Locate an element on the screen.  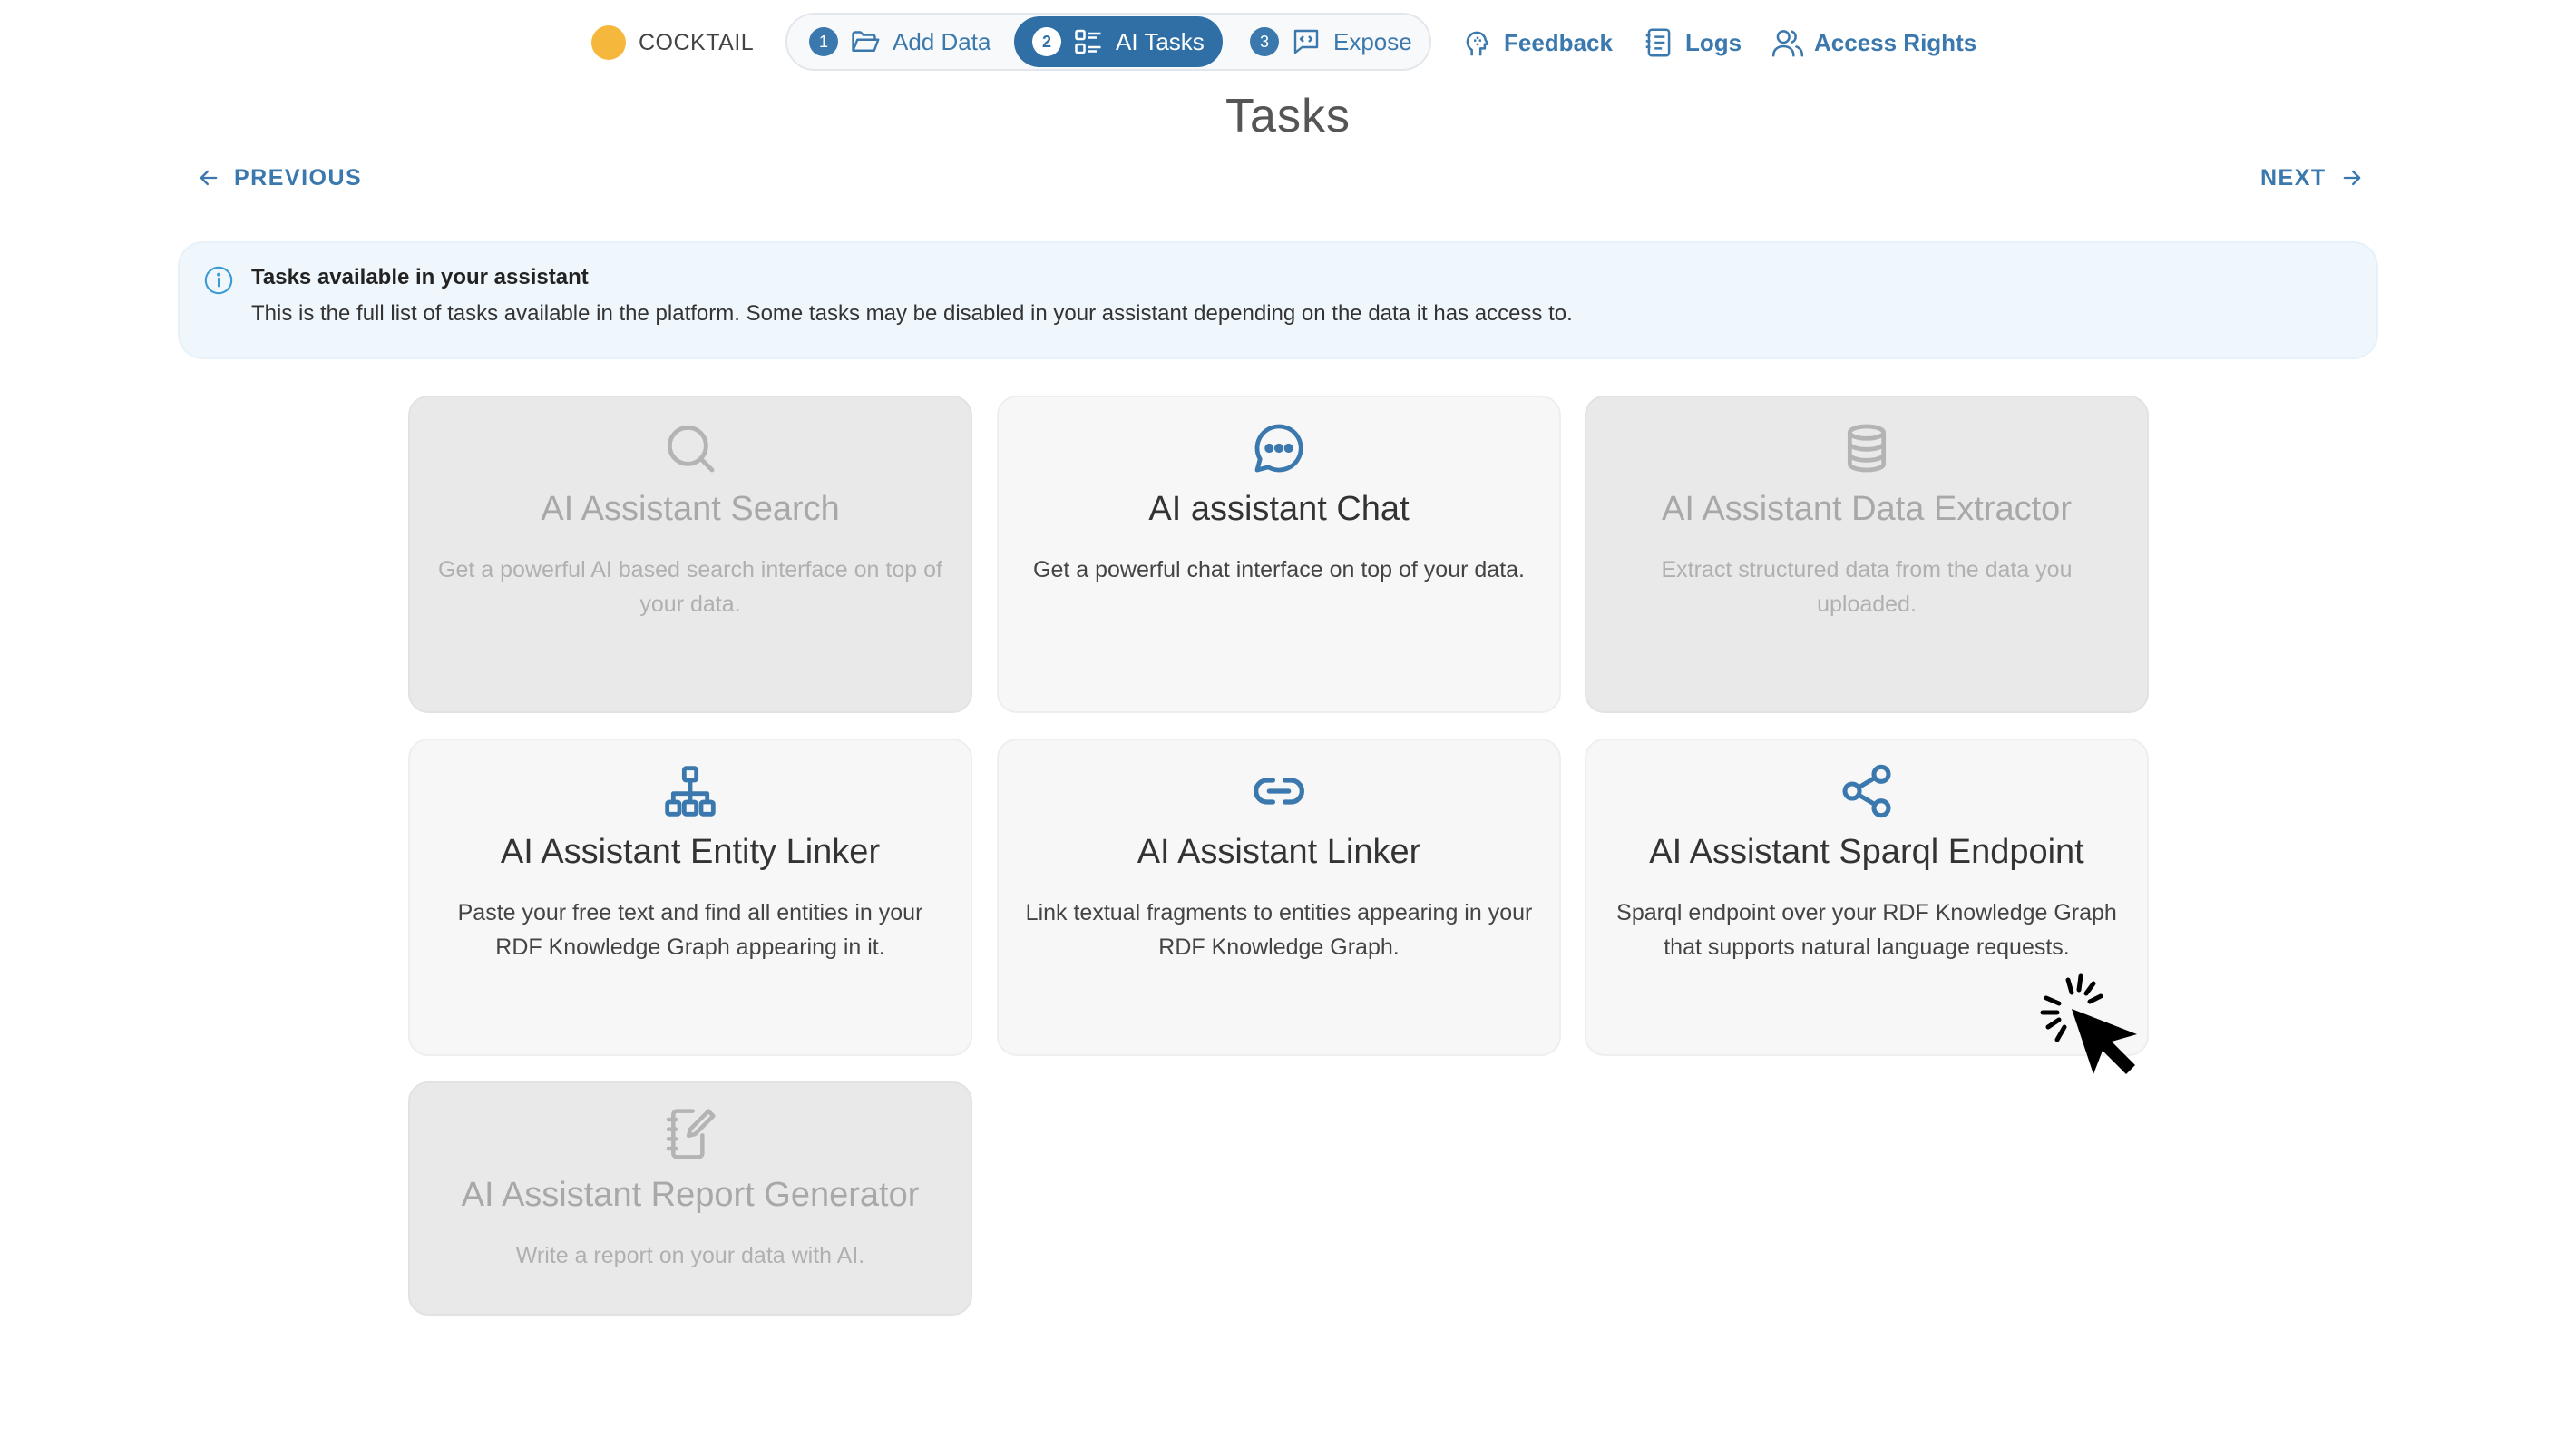
chat-icon is located at coordinates (1279, 448).